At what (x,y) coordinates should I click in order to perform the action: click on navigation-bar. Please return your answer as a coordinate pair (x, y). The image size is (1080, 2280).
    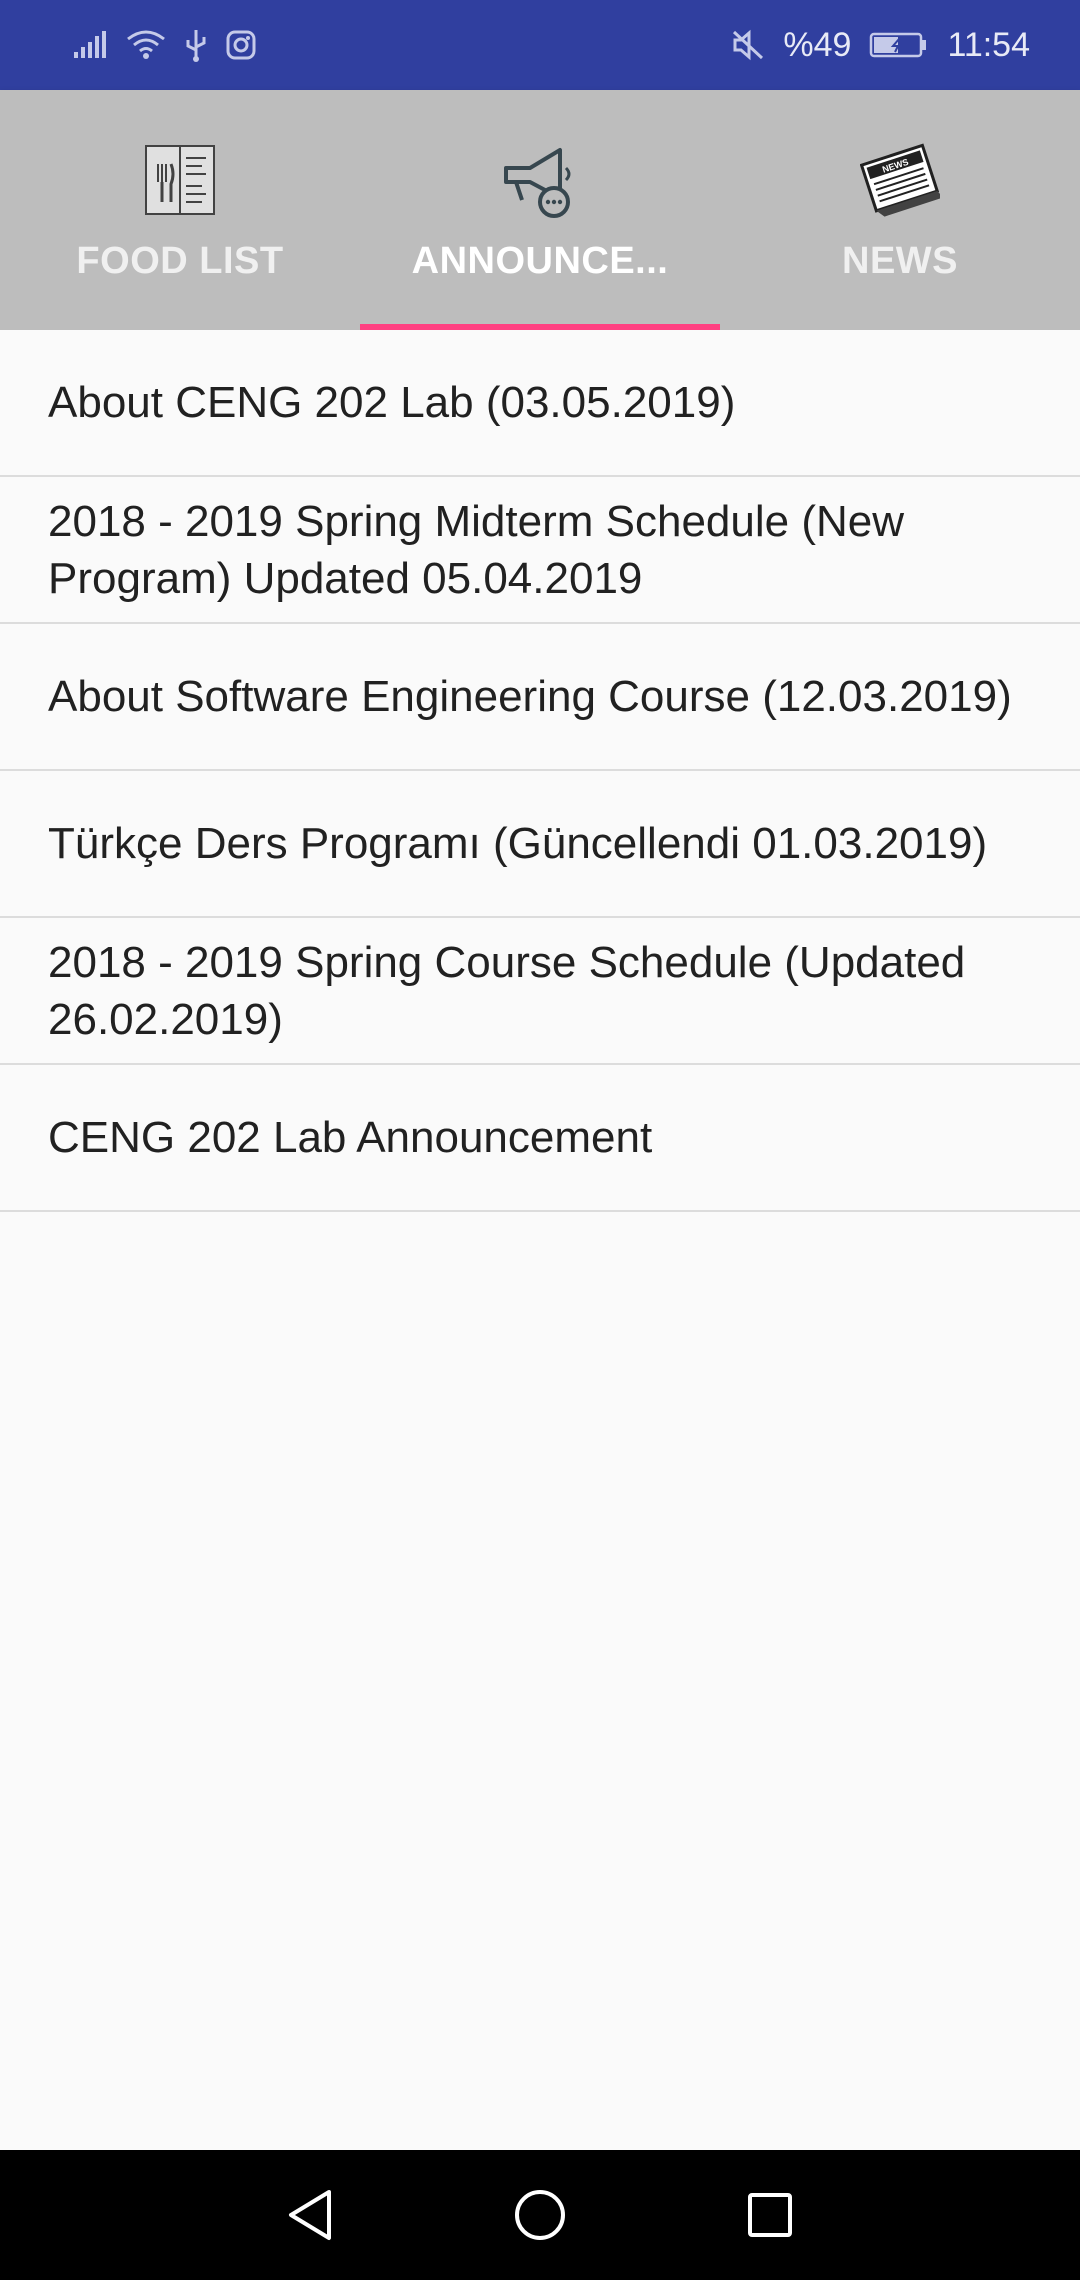
    Looking at the image, I should click on (540, 2215).